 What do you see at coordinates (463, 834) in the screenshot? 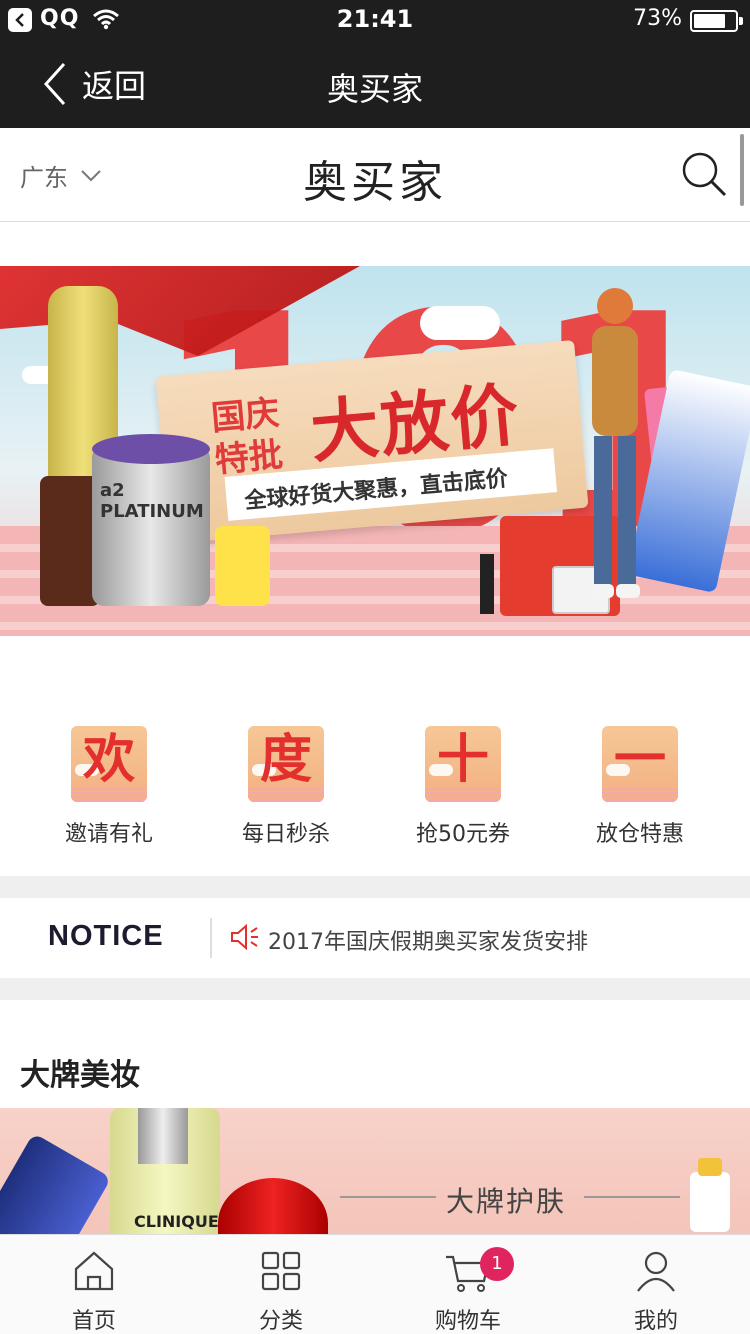
I see `quick-item-label: 抢50元券` at bounding box center [463, 834].